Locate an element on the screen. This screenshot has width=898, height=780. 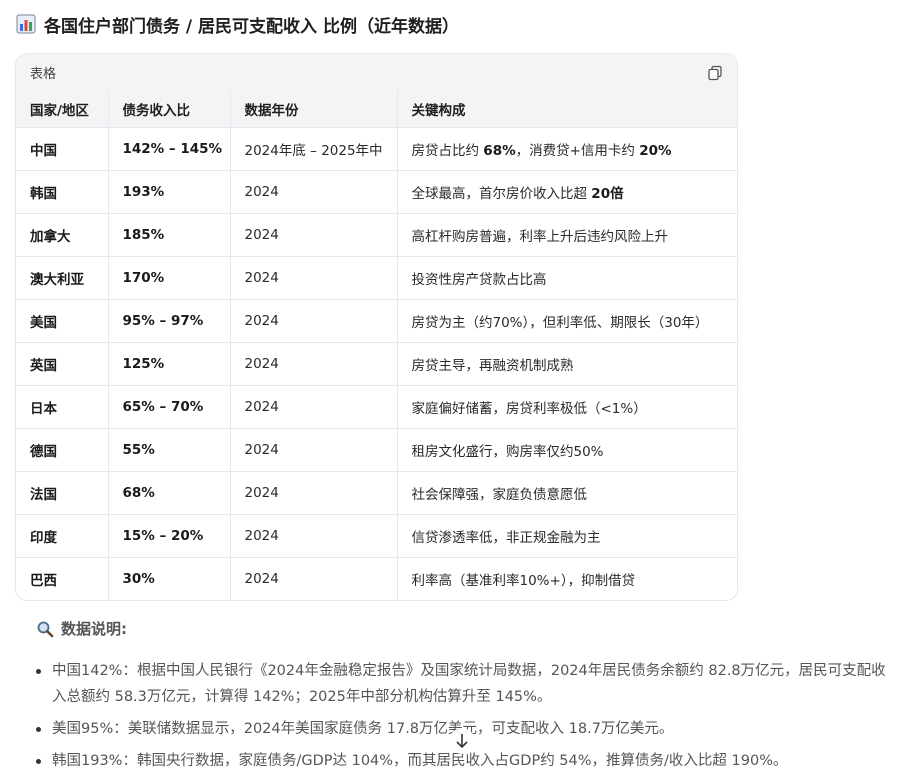
table-card-header: 表格 is located at coordinates (376, 72).